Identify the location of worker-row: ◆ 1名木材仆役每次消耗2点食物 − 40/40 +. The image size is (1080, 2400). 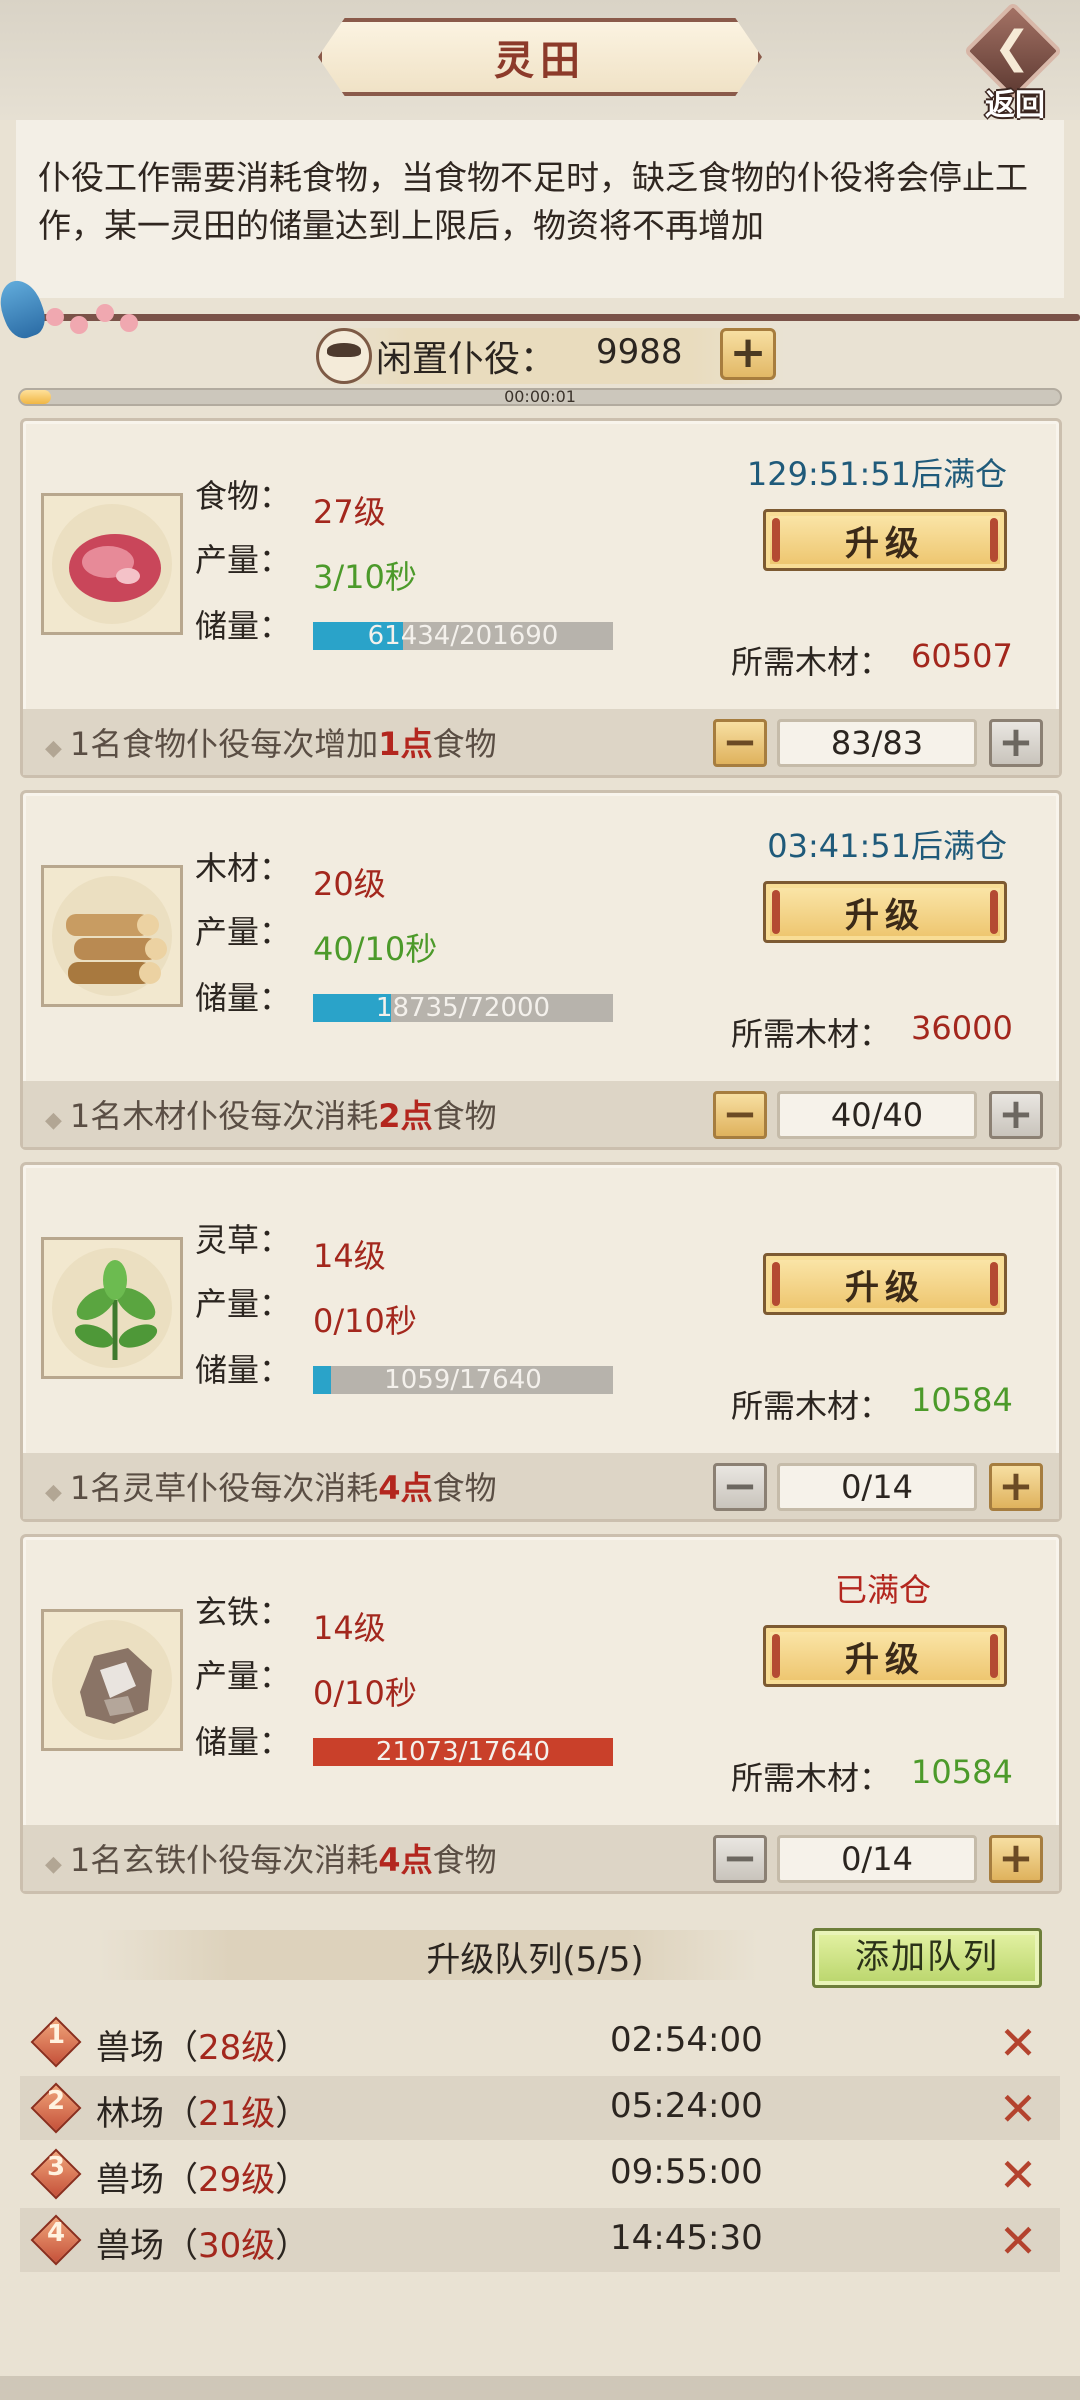
(541, 1114).